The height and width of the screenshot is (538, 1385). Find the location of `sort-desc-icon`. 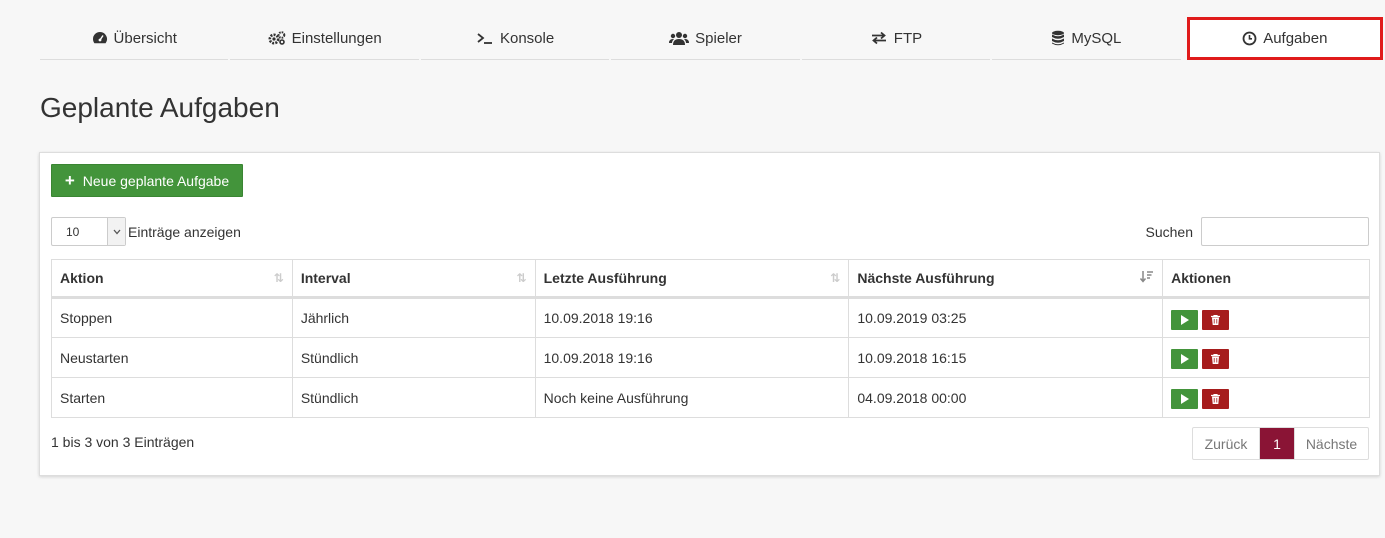

sort-desc-icon is located at coordinates (1147, 278).